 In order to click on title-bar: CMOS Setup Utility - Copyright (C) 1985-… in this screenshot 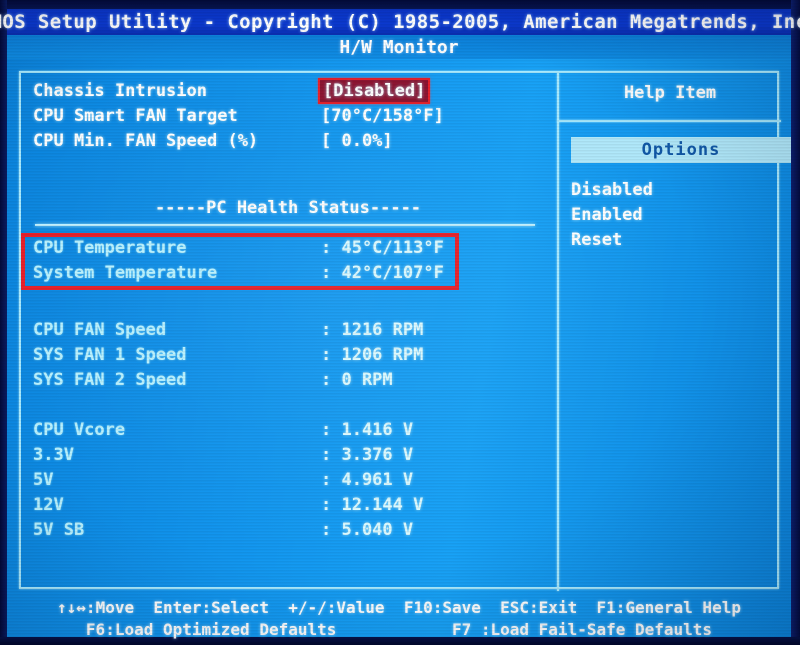, I will do `click(400, 22)`.